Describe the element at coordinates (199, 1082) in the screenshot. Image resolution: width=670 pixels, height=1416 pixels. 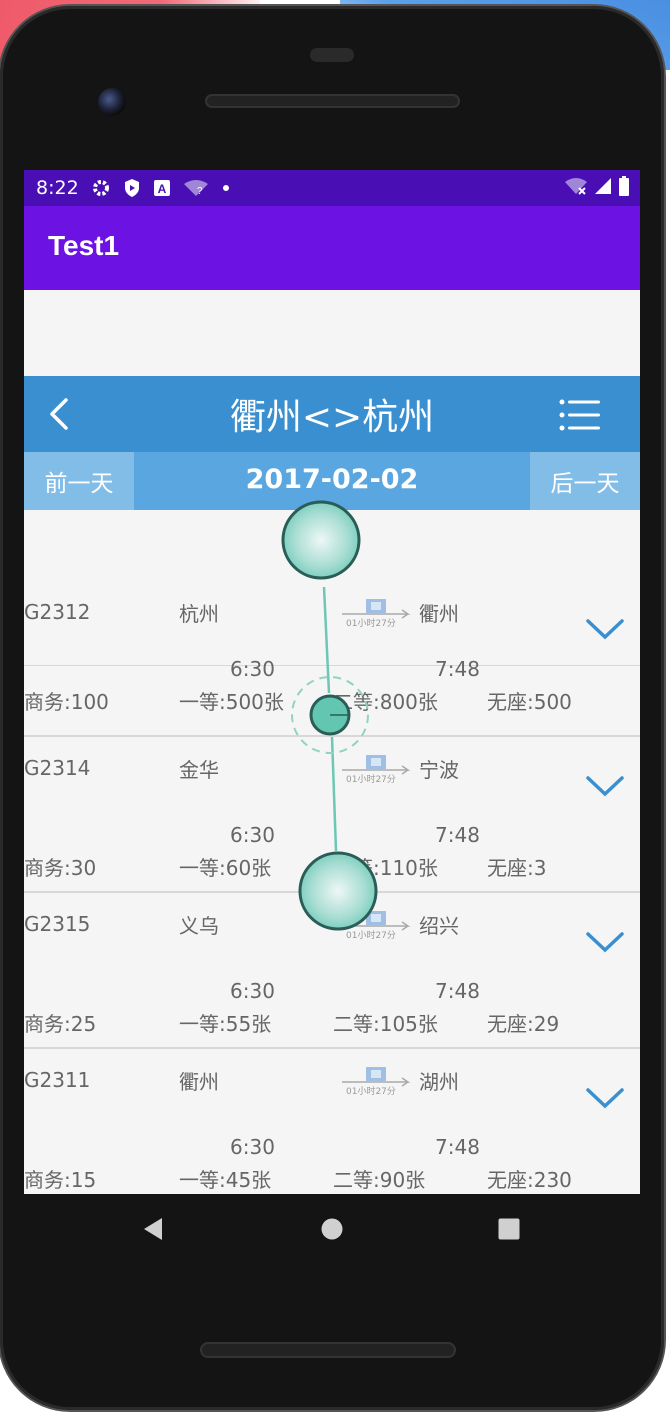
I see `from-station: 衢州` at that location.